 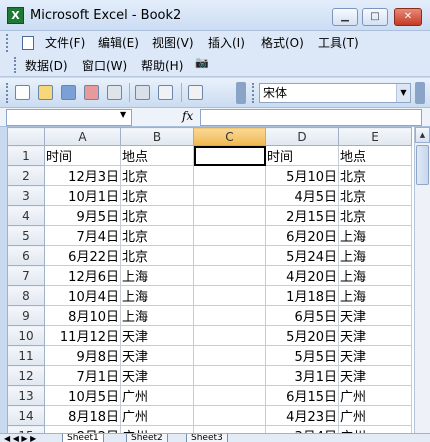 I want to click on cell-d12: 3月1日, so click(x=302, y=375).